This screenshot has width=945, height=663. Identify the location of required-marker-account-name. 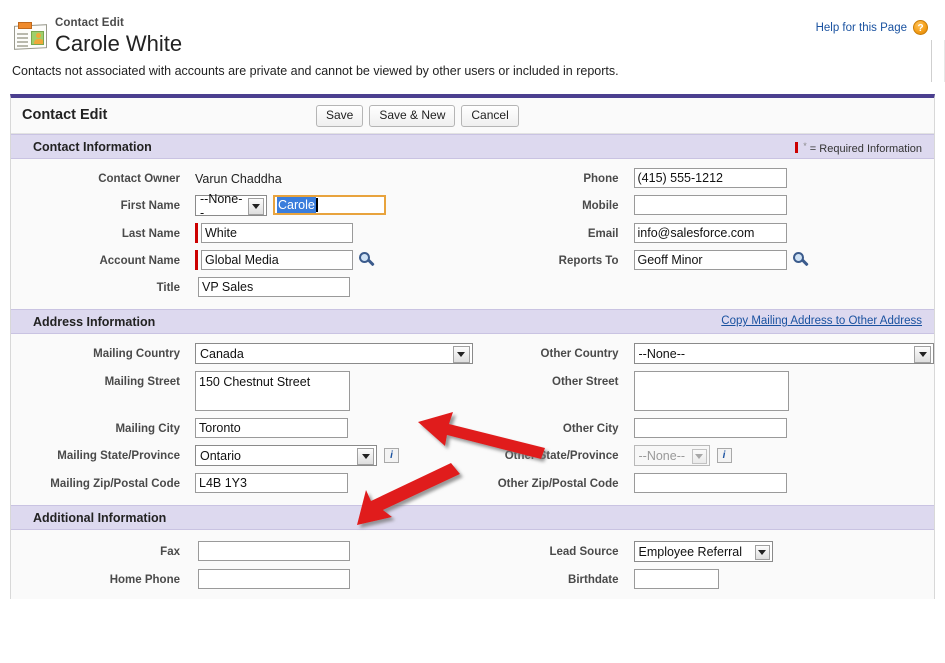
(196, 260).